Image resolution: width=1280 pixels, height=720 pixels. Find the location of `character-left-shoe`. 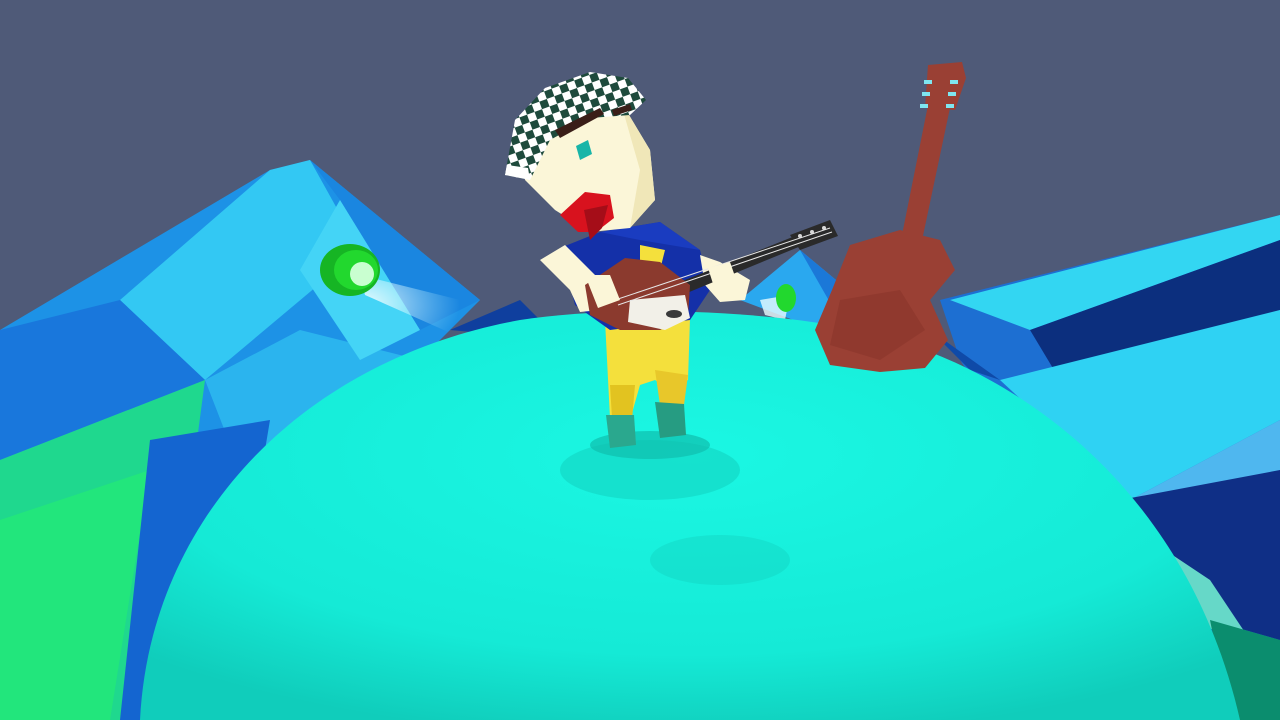

character-left-shoe is located at coordinates (621, 431).